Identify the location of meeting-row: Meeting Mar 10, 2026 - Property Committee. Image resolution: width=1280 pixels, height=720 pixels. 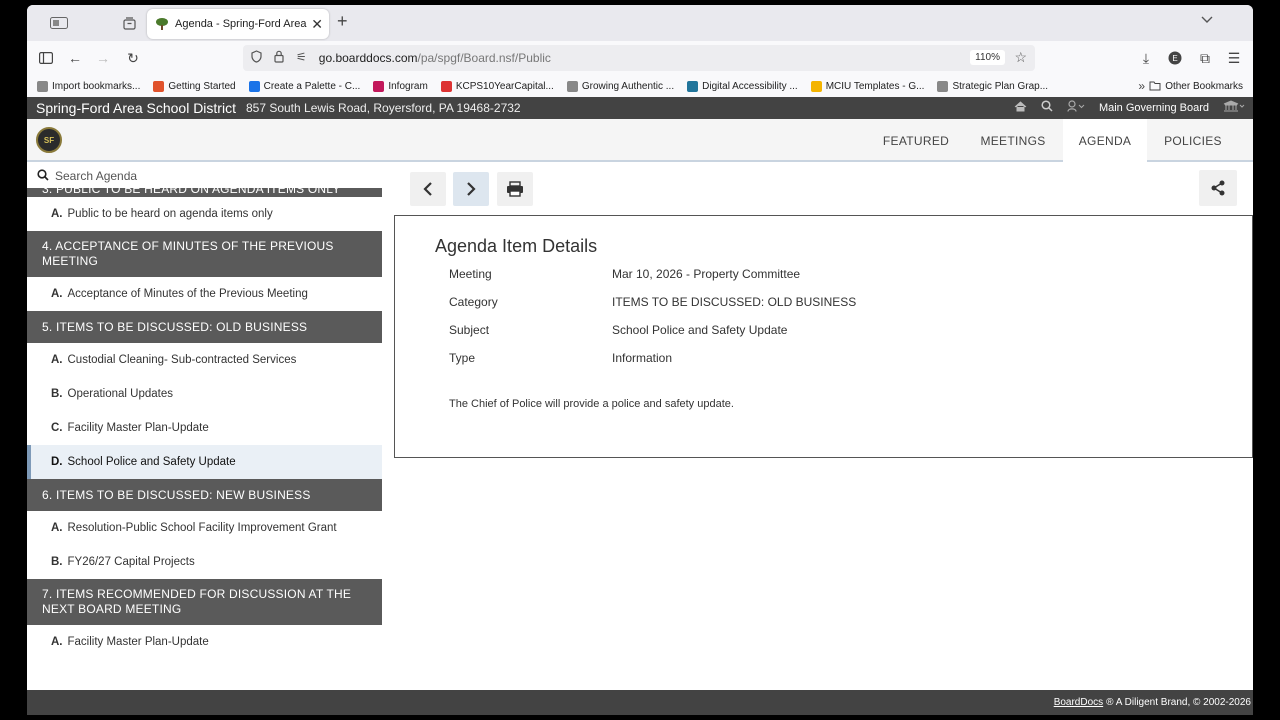
(625, 274).